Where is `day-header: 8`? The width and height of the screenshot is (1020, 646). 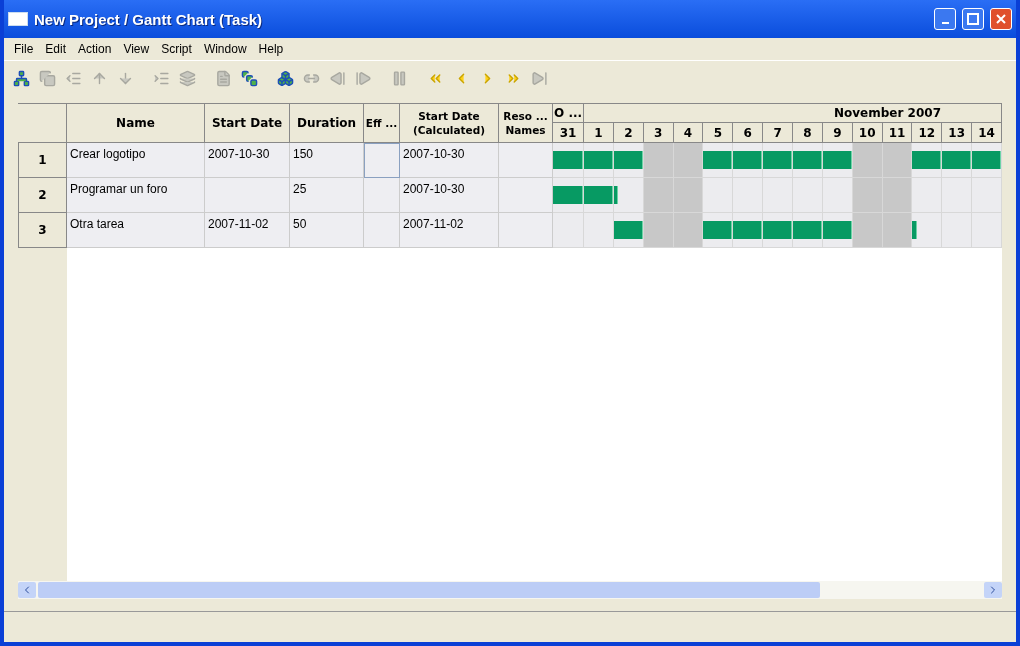 day-header: 8 is located at coordinates (808, 133).